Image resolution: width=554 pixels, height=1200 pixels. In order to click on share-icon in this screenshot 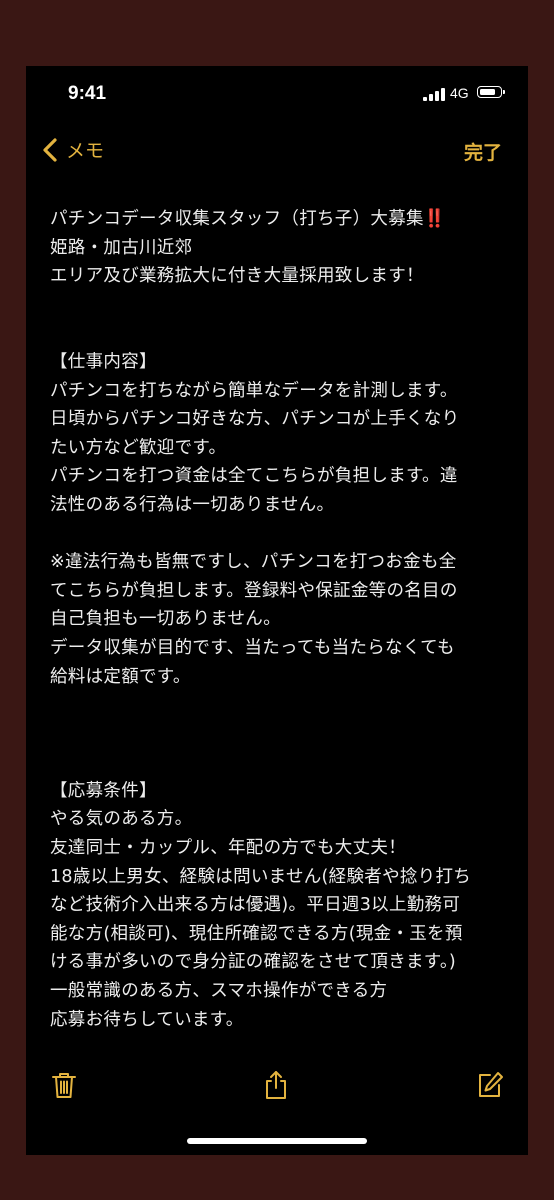, I will do `click(276, 1085)`.